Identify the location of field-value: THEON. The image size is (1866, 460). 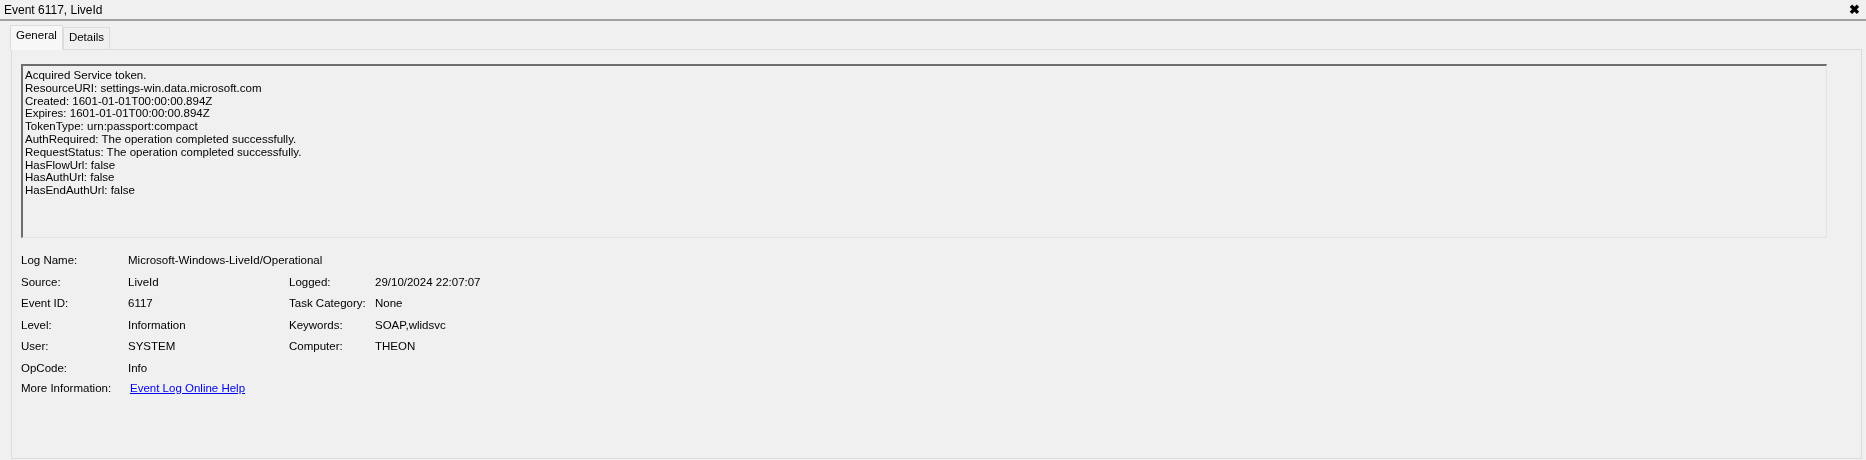
(396, 346).